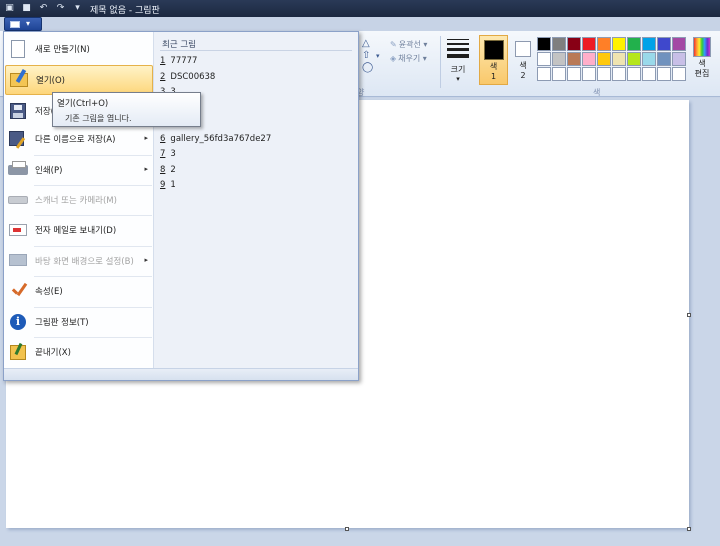  Describe the element at coordinates (458, 62) in the screenshot. I see `size-button: 크기 ▾` at that location.